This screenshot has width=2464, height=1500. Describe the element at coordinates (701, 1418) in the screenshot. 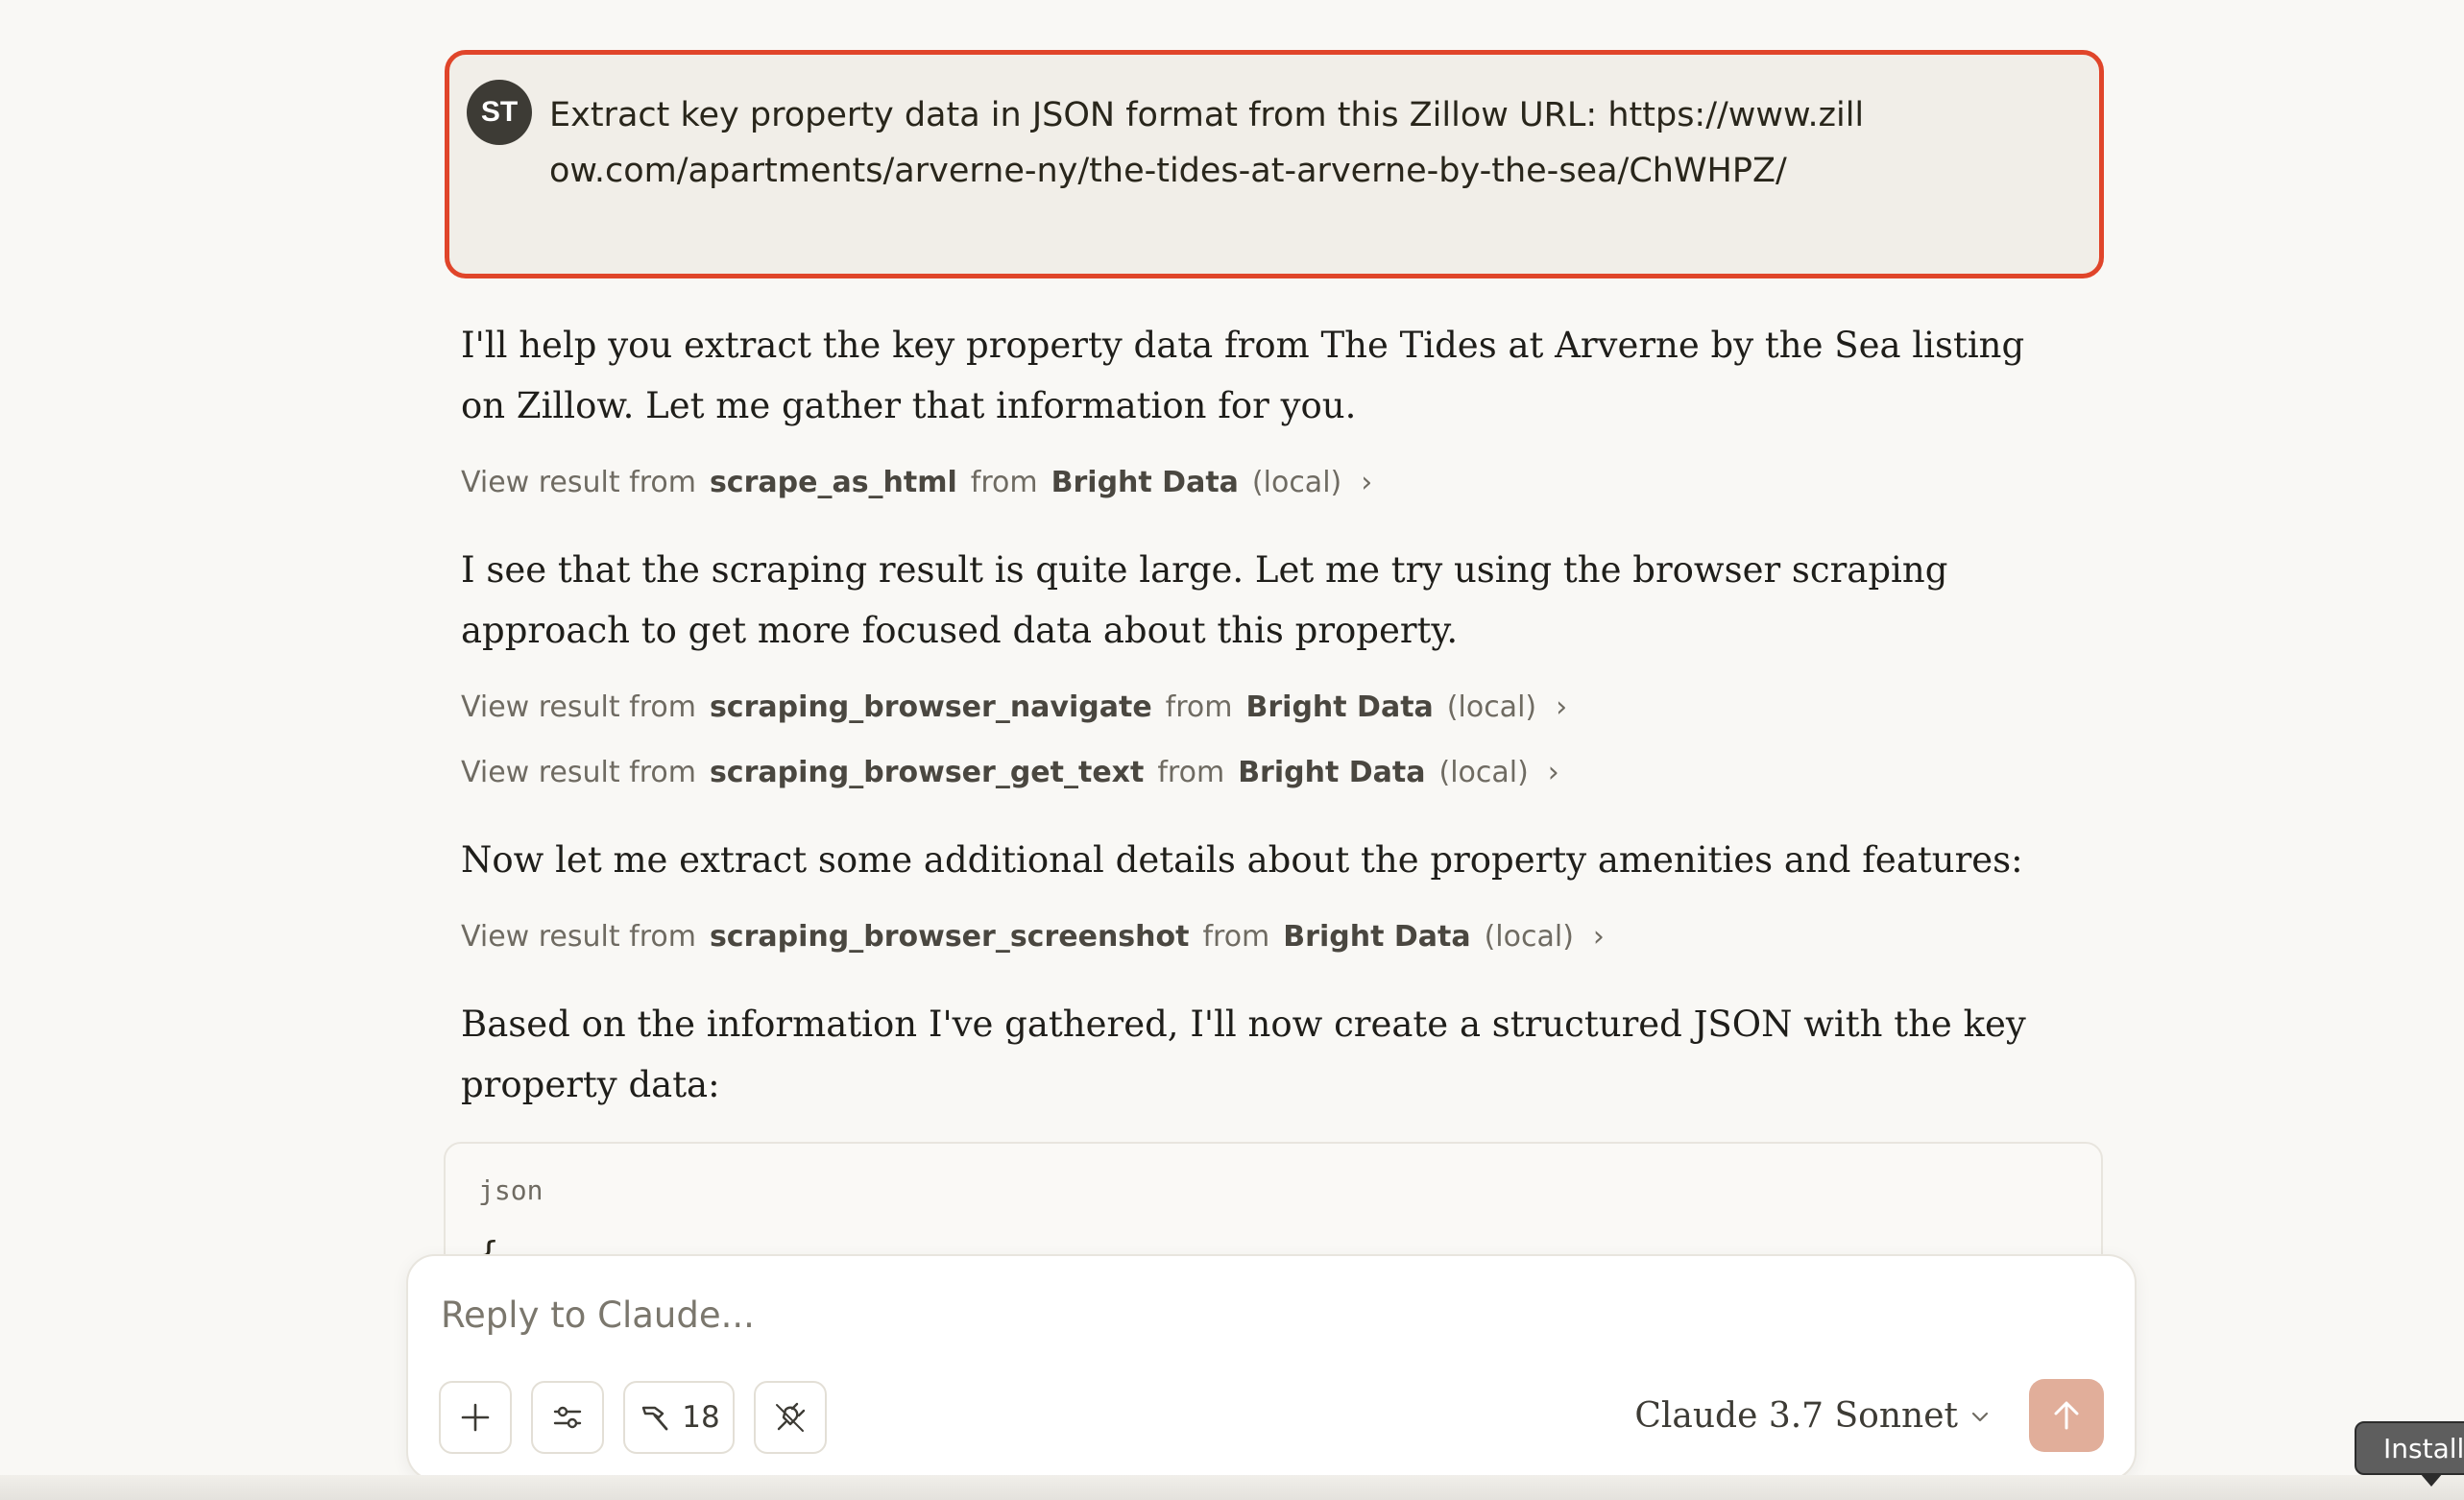

I see `tools-count: 18` at that location.